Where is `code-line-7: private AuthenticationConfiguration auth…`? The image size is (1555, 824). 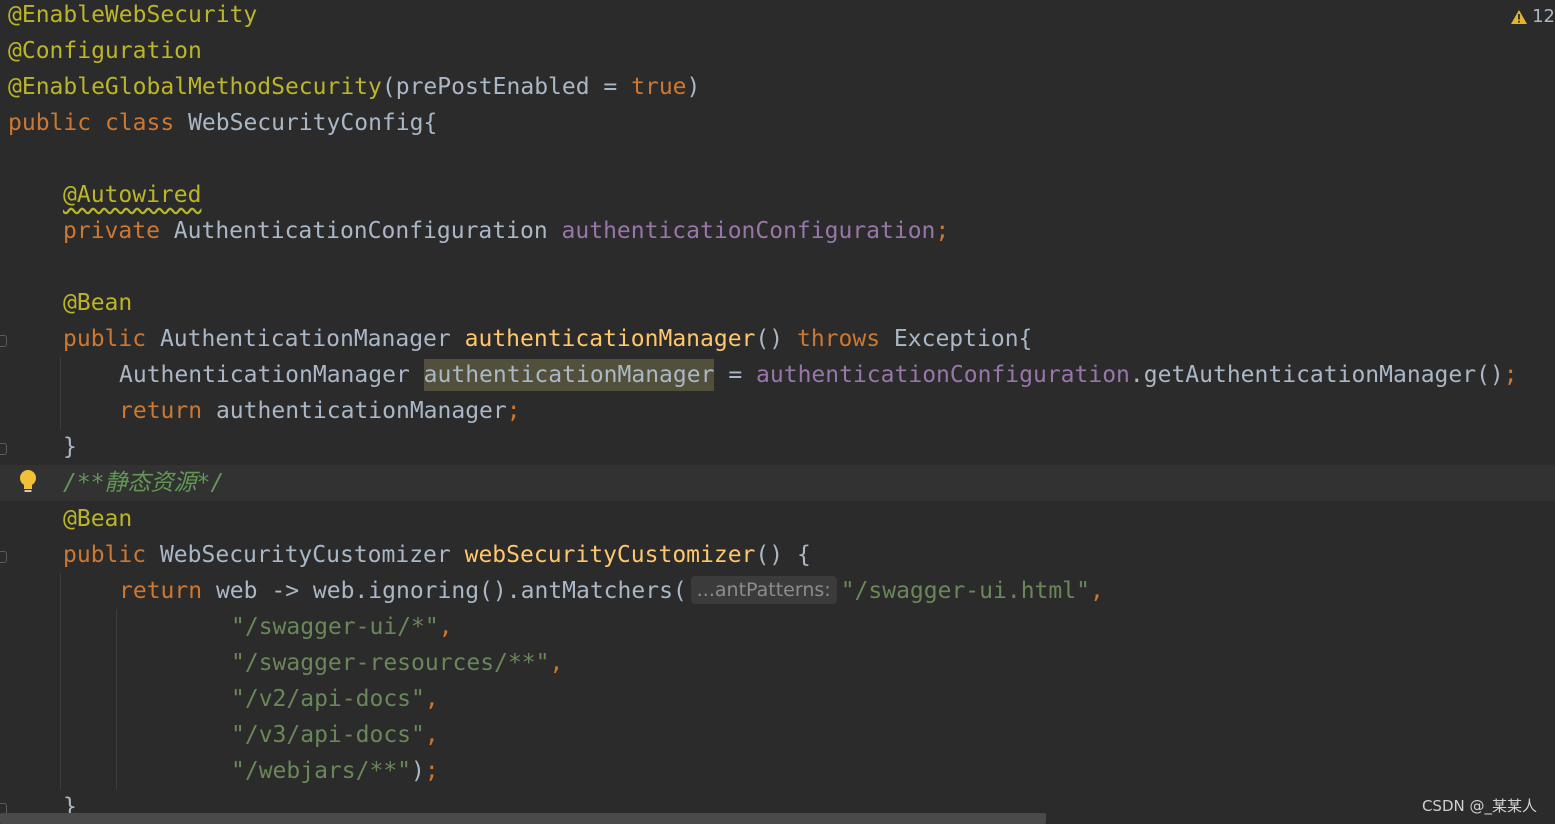
code-line-7: private AuthenticationConfiguration auth… is located at coordinates (474, 231).